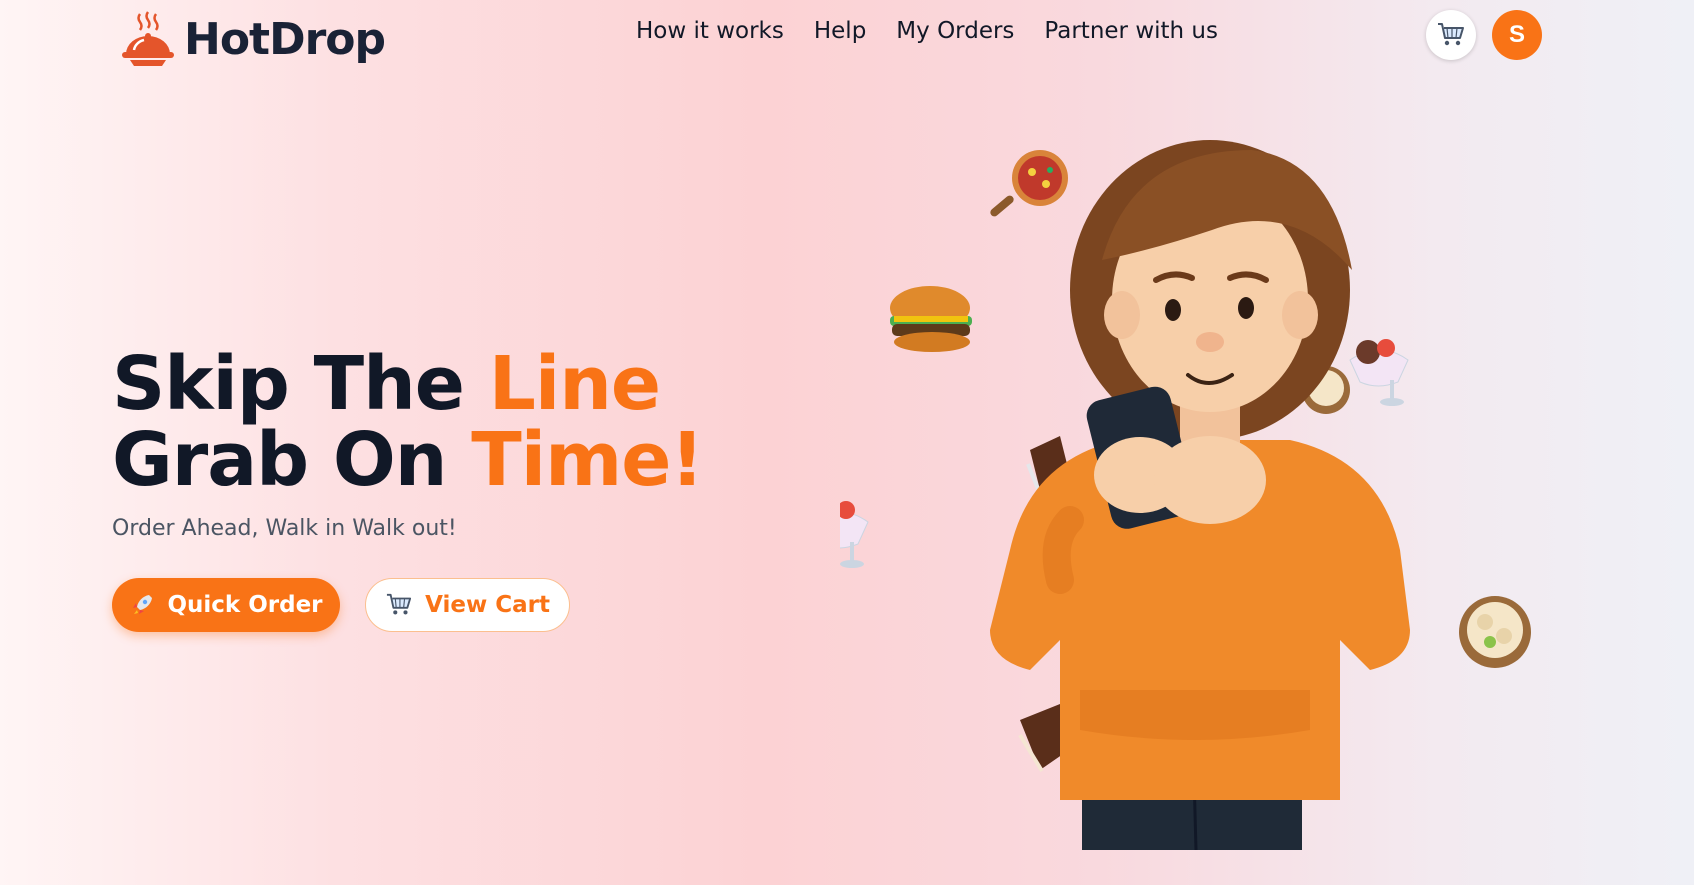 This screenshot has height=885, width=1694. I want to click on quick-order-button: Quick Order, so click(226, 605).